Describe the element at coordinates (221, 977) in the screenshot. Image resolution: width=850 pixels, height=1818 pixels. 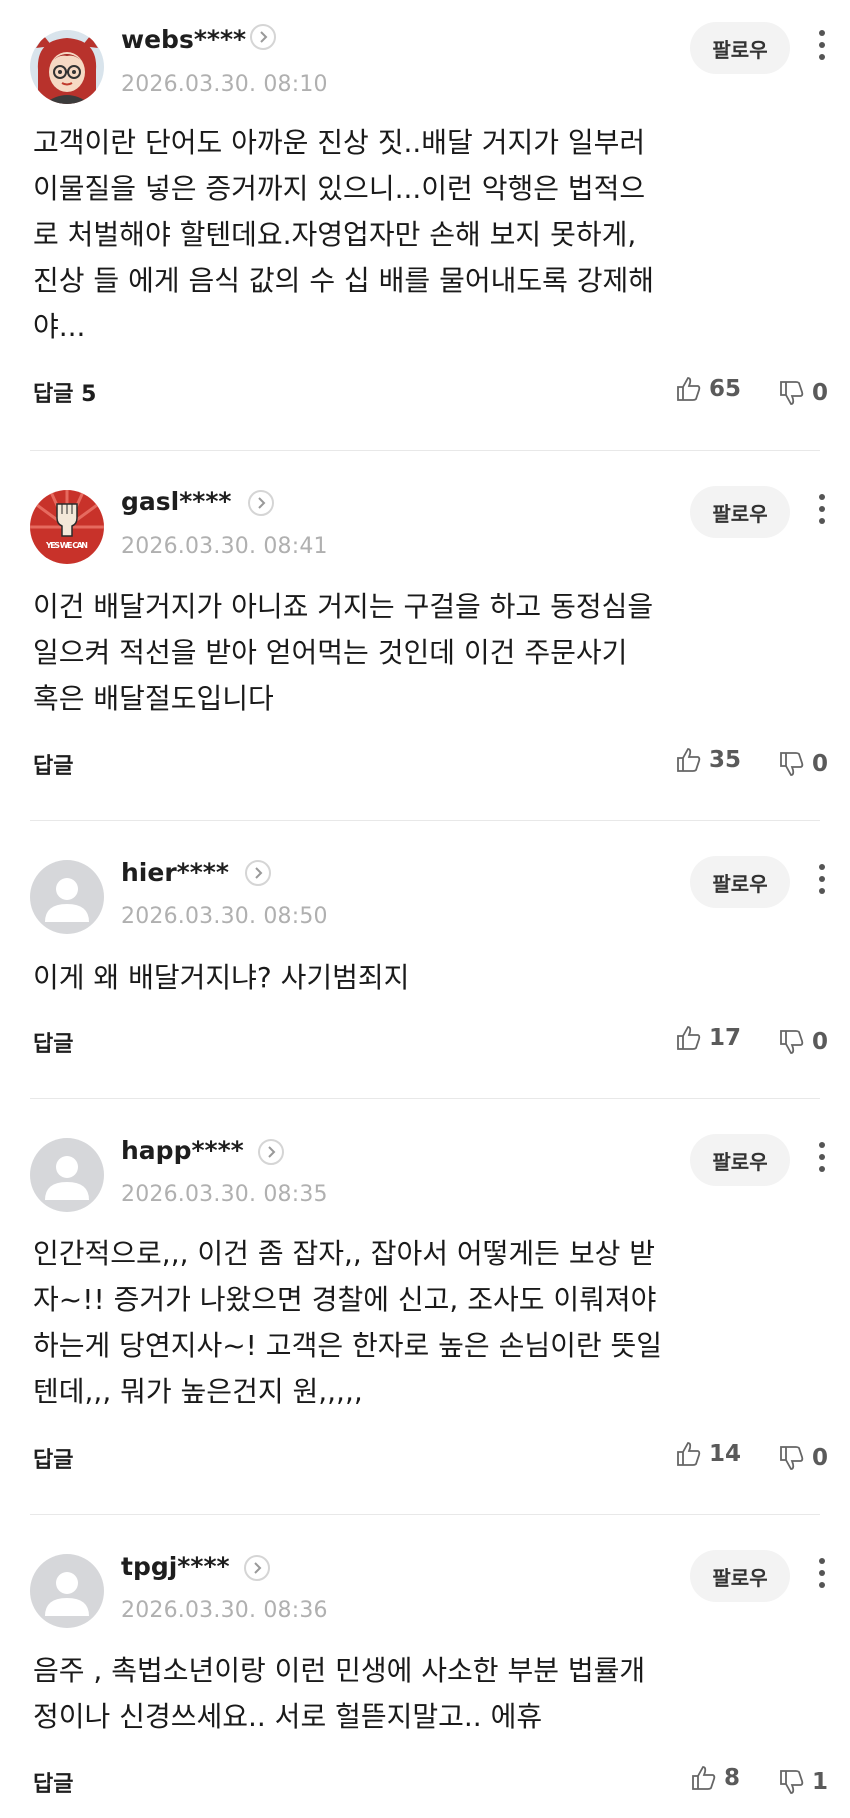
I see `comment-text: 이게 왜 배달거지냐? 사기범죄지` at that location.